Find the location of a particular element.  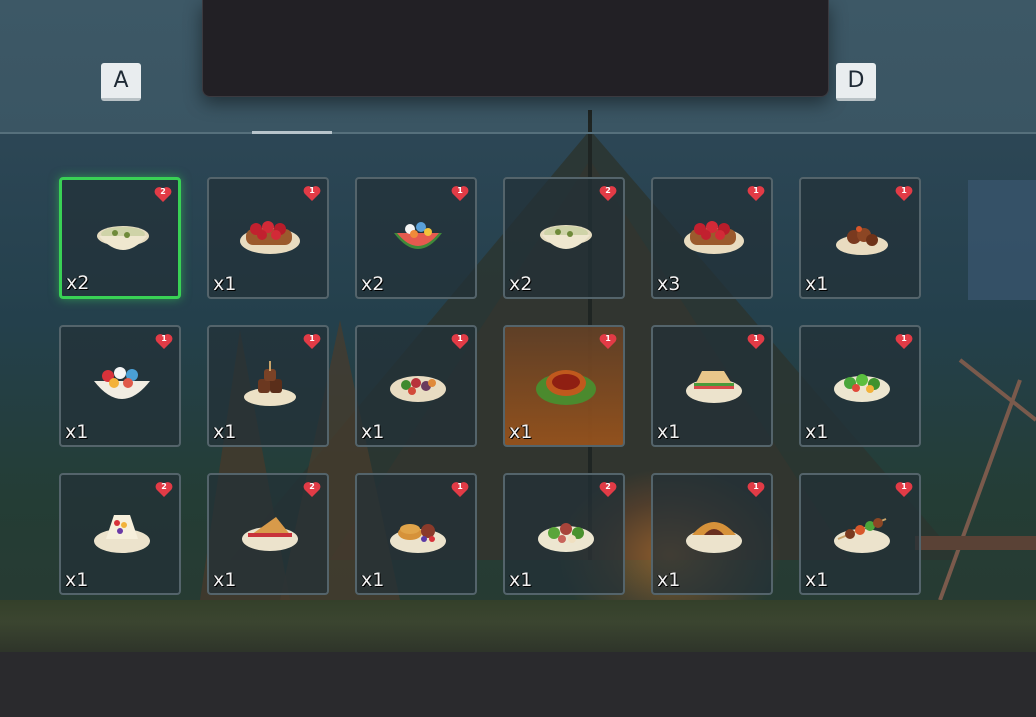

green-salad-icon is located at coordinates (862, 388).